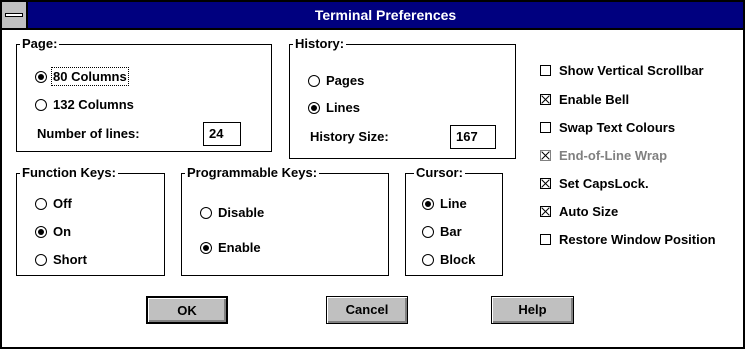  I want to click on cursor-group: Cursor: Line Bar Block, so click(454, 220).